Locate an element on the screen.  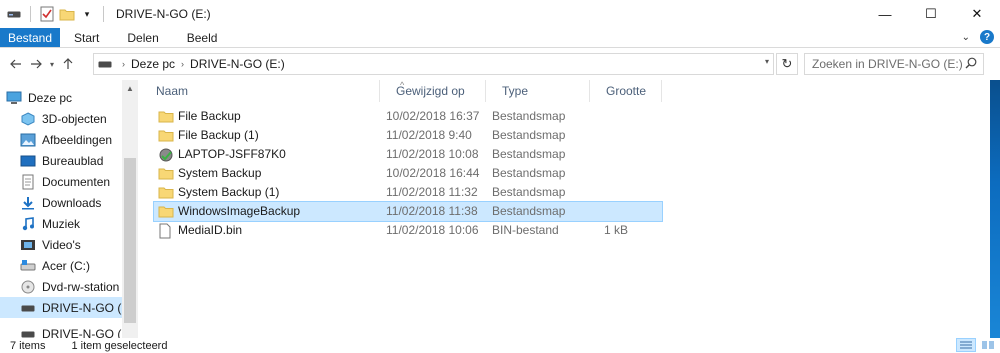
file-date: 11/02/2018 10:08 is located at coordinates (432, 154).